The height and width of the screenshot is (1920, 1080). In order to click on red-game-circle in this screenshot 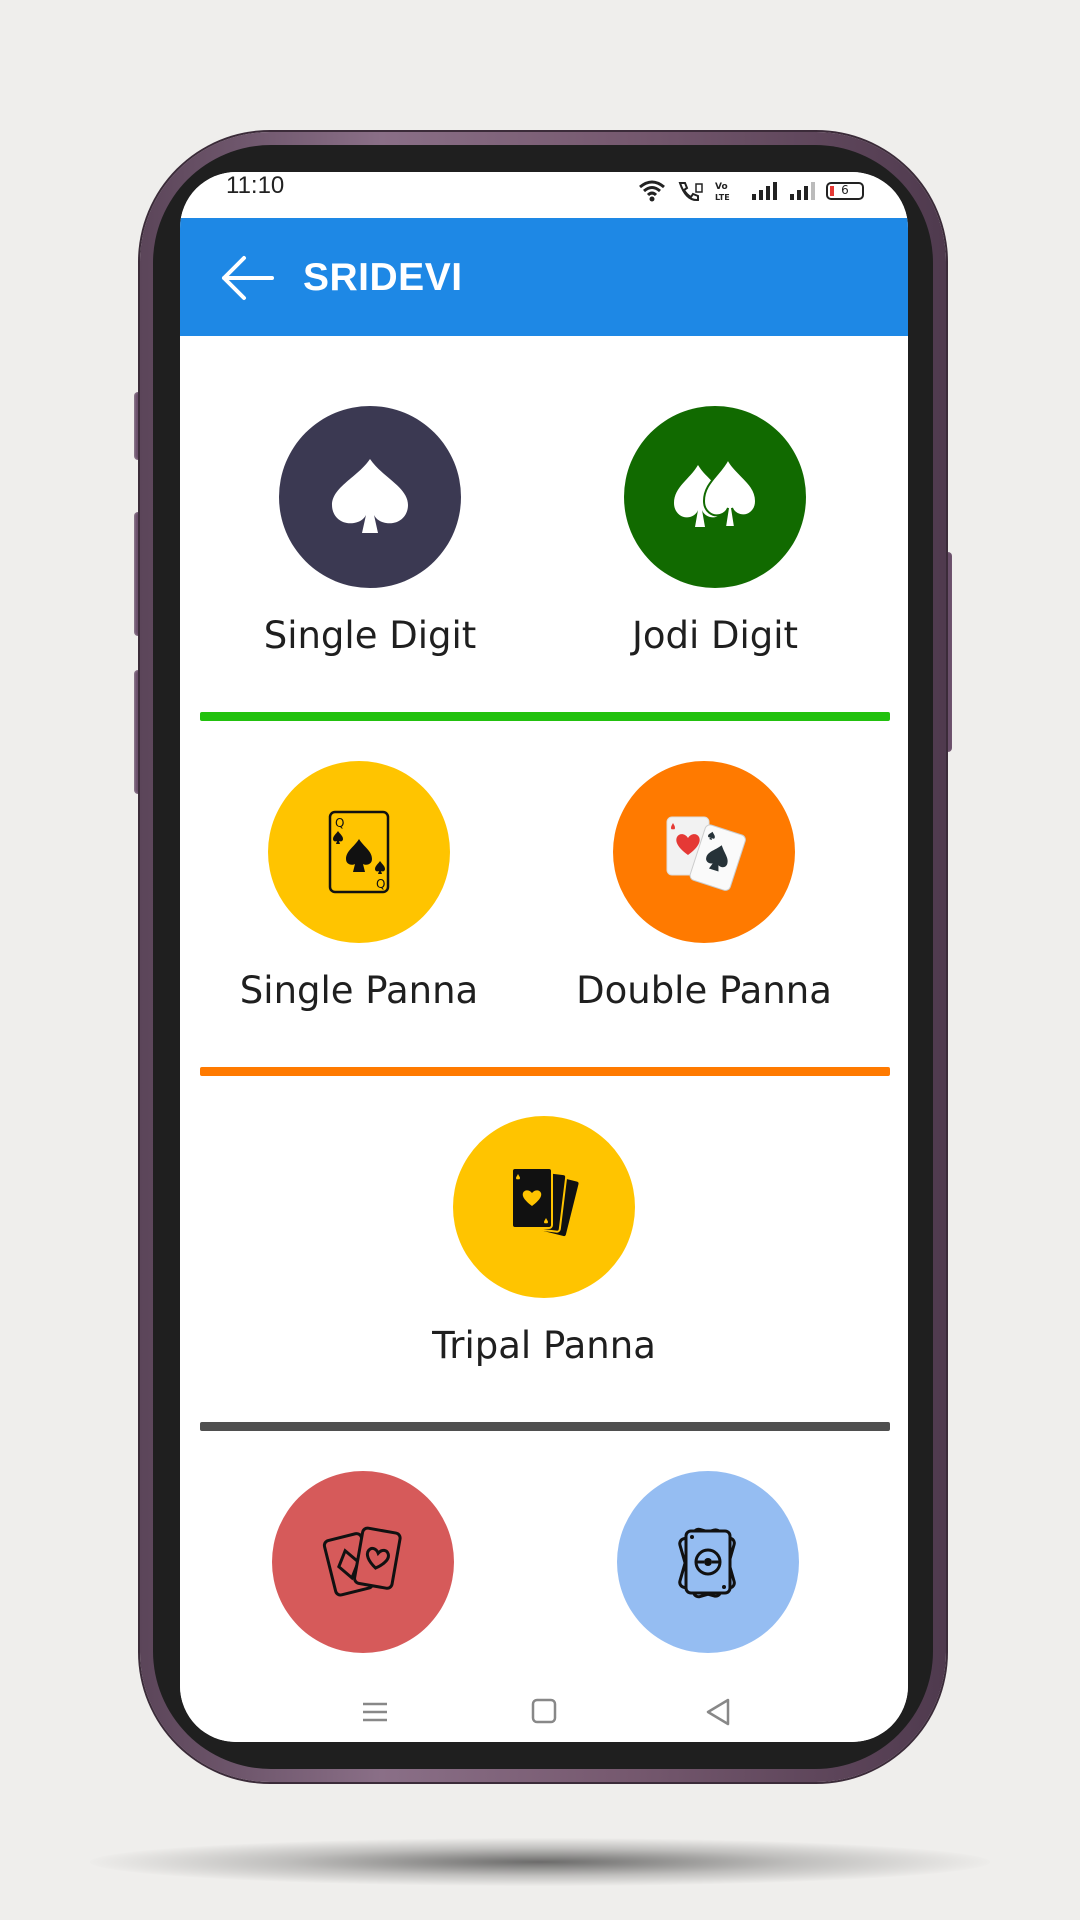, I will do `click(363, 1562)`.